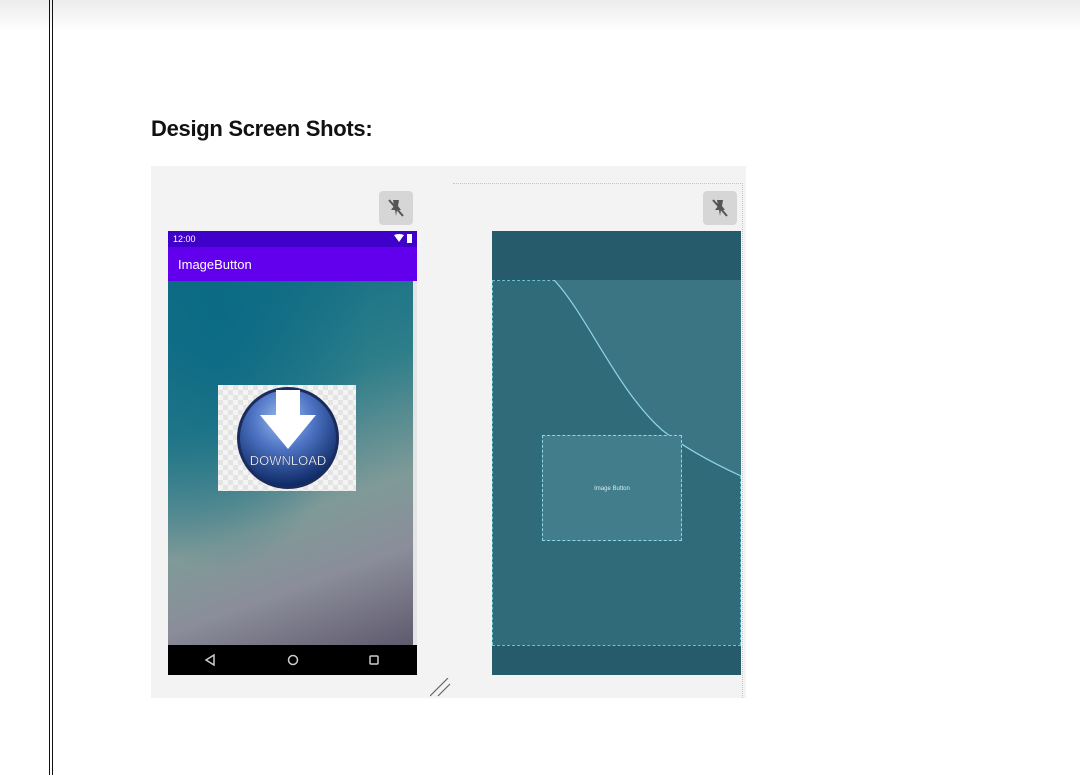  What do you see at coordinates (540, 16) in the screenshot?
I see `top-shadow` at bounding box center [540, 16].